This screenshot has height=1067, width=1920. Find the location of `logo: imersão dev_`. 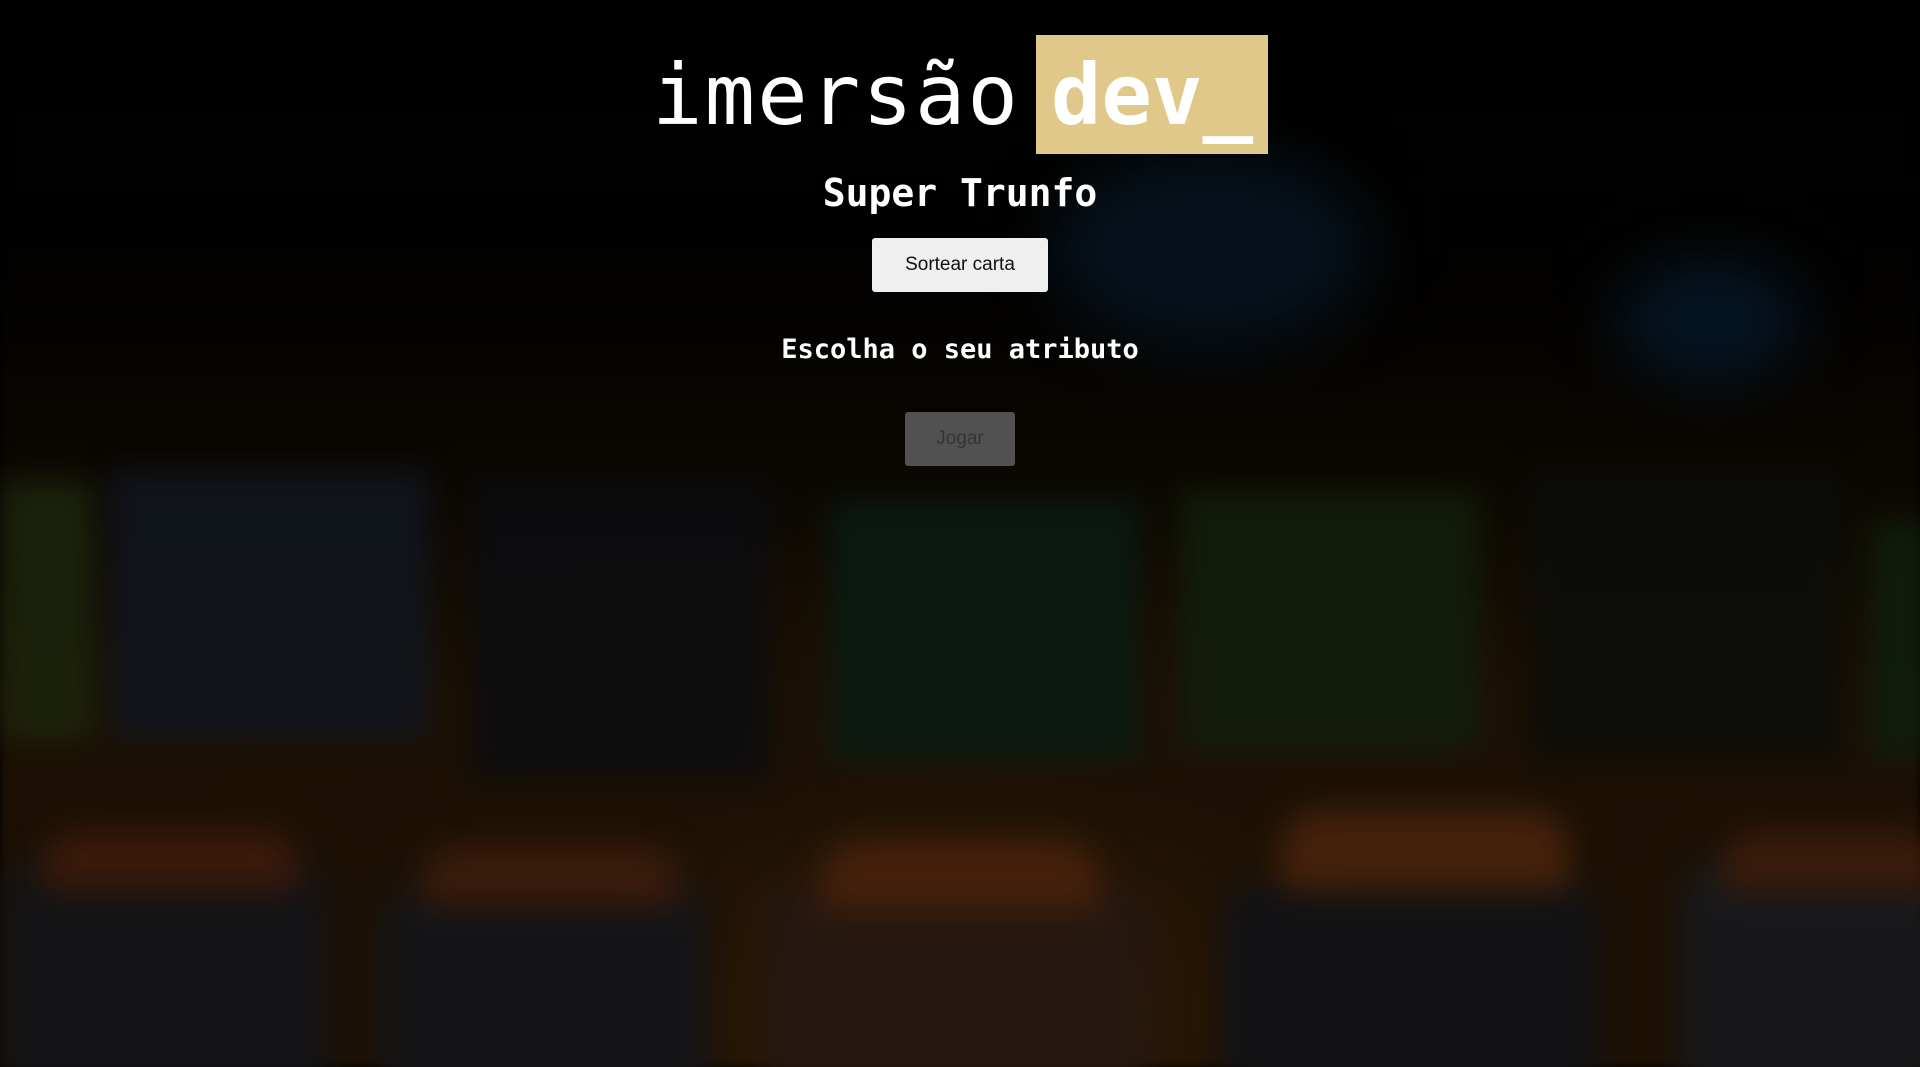

logo: imersão dev_ is located at coordinates (960, 94).